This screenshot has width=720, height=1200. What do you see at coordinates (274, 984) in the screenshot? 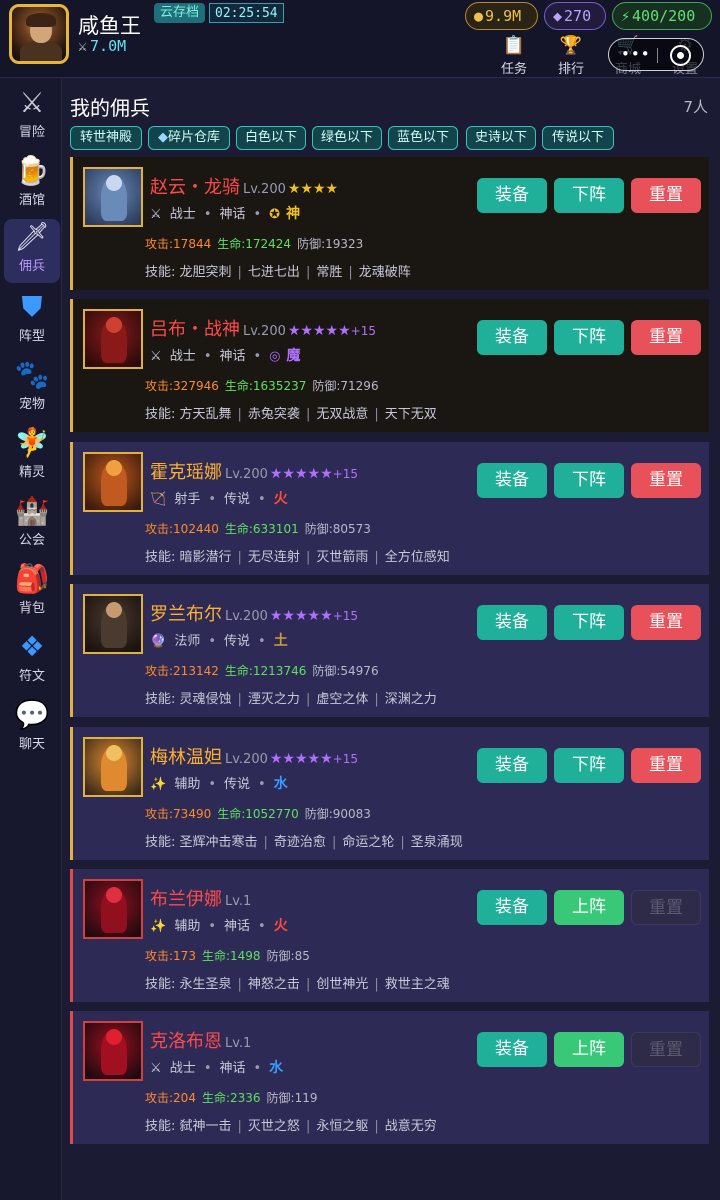
I see `skill-name: 神怒之击` at bounding box center [274, 984].